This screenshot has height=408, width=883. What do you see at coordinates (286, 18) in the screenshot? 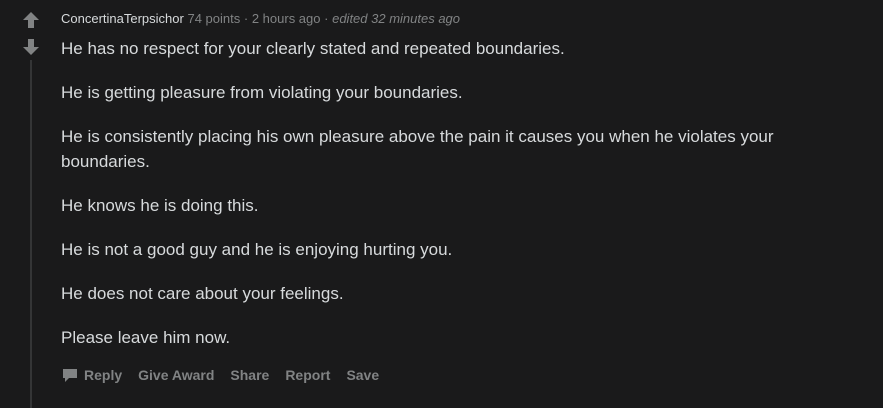
I see `timestamp: 2 hours ago` at bounding box center [286, 18].